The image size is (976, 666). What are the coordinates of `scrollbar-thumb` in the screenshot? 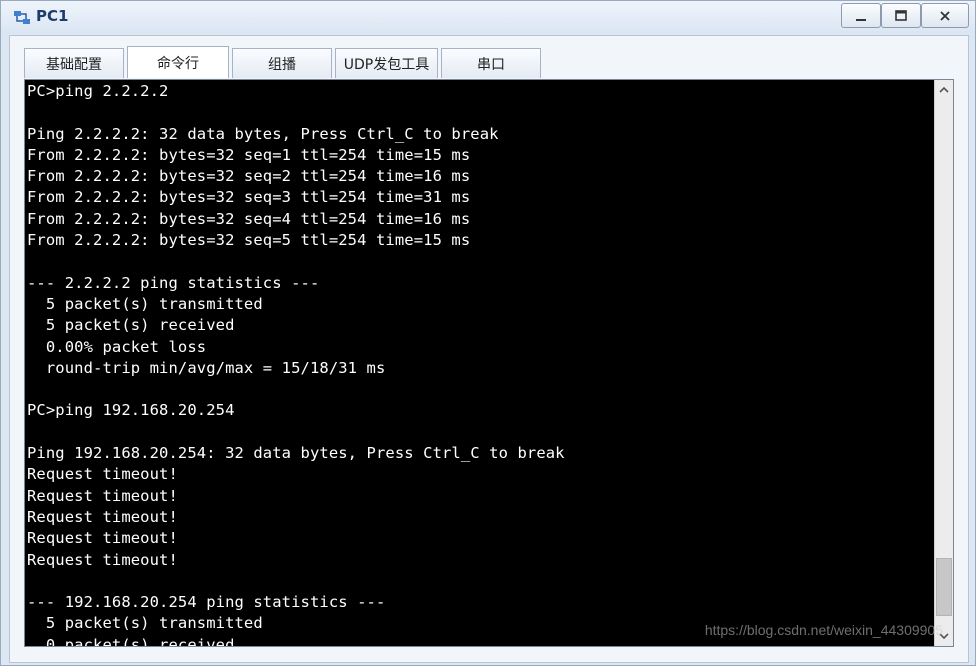 It's located at (944, 587).